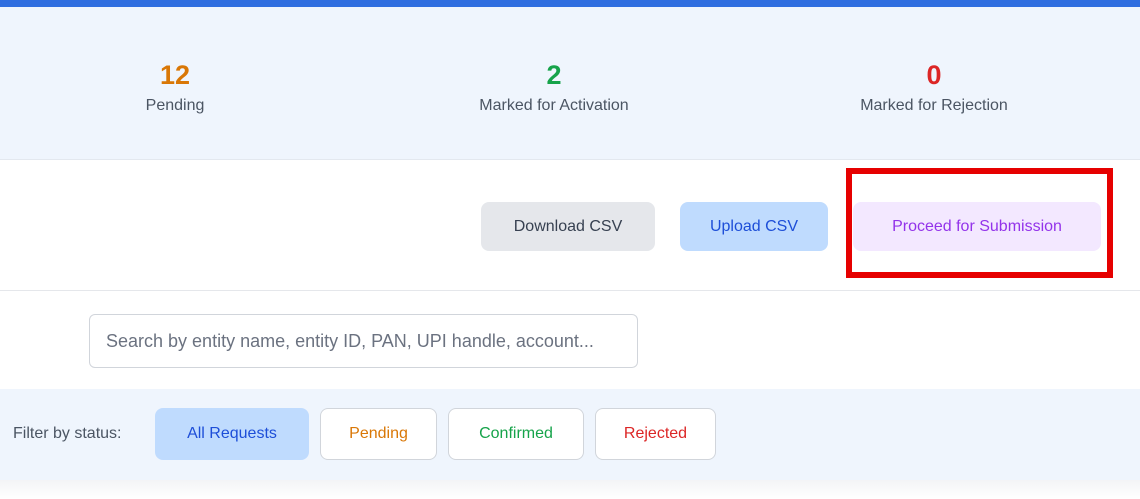  Describe the element at coordinates (67, 433) in the screenshot. I see `filter-label: Filter by status:` at that location.